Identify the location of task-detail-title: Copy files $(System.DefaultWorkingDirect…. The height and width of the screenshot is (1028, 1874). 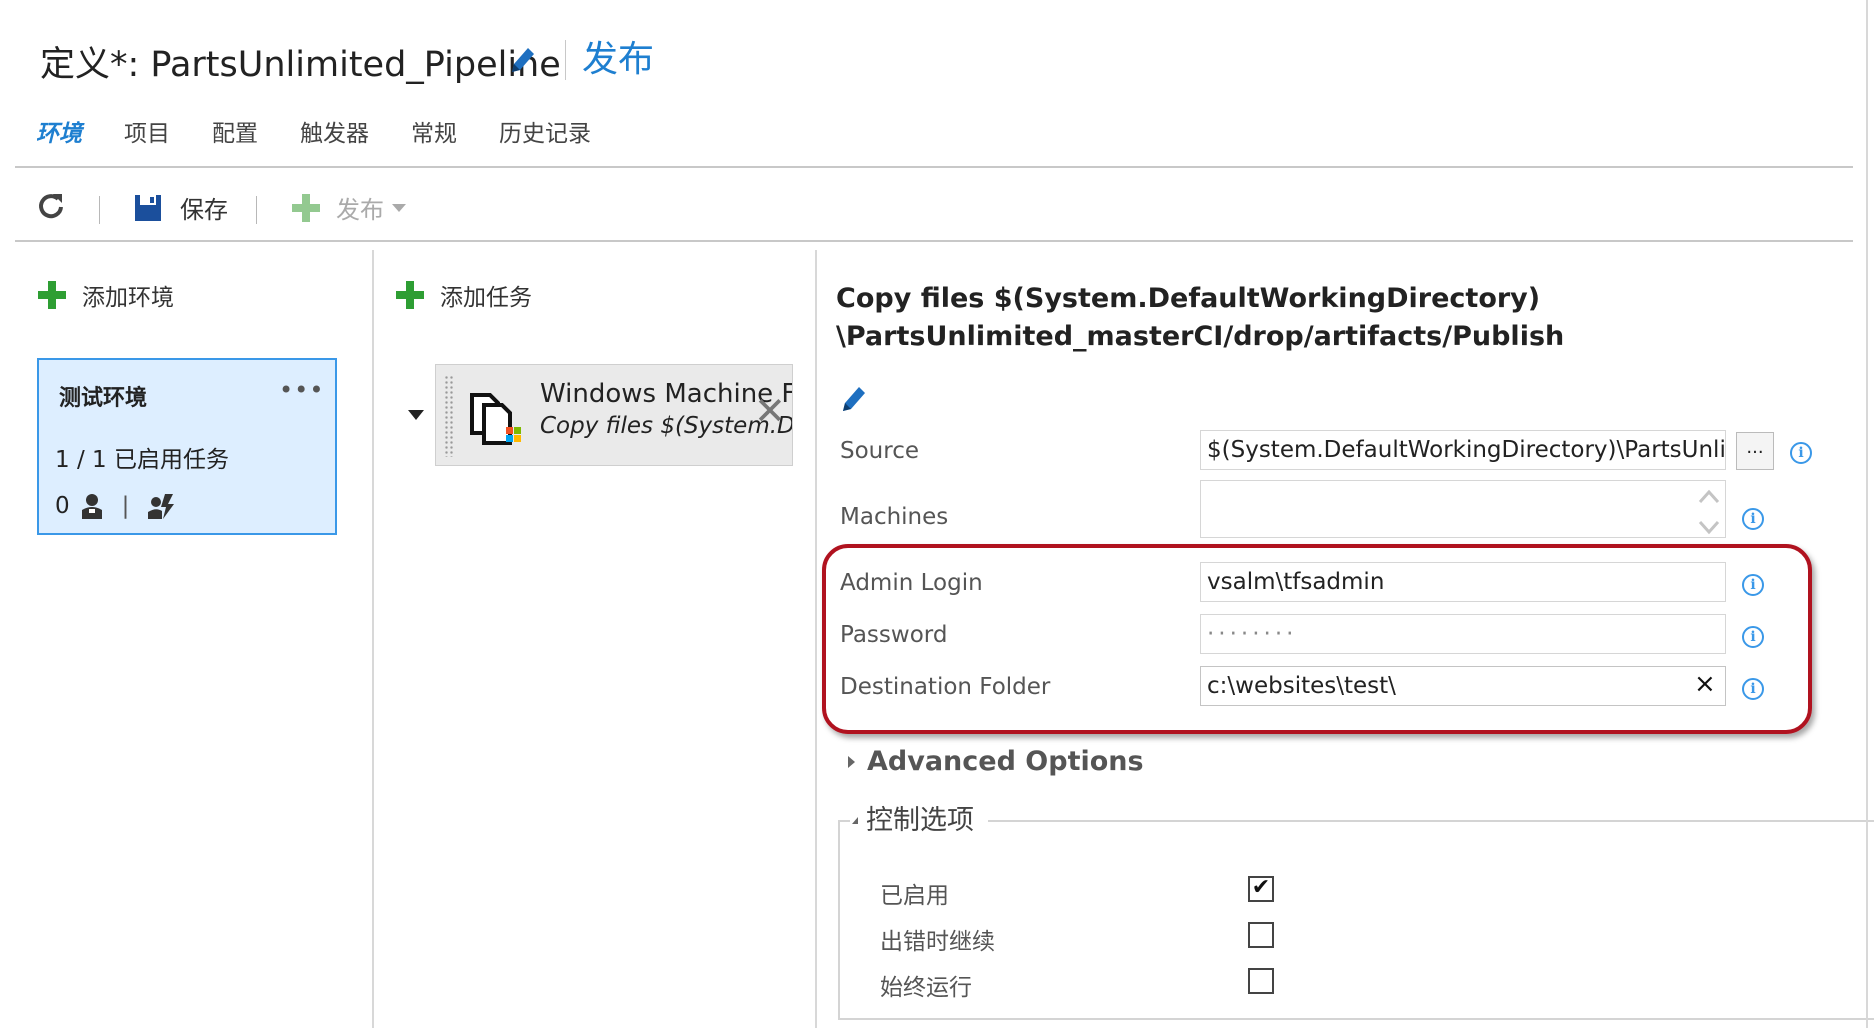
(1200, 318).